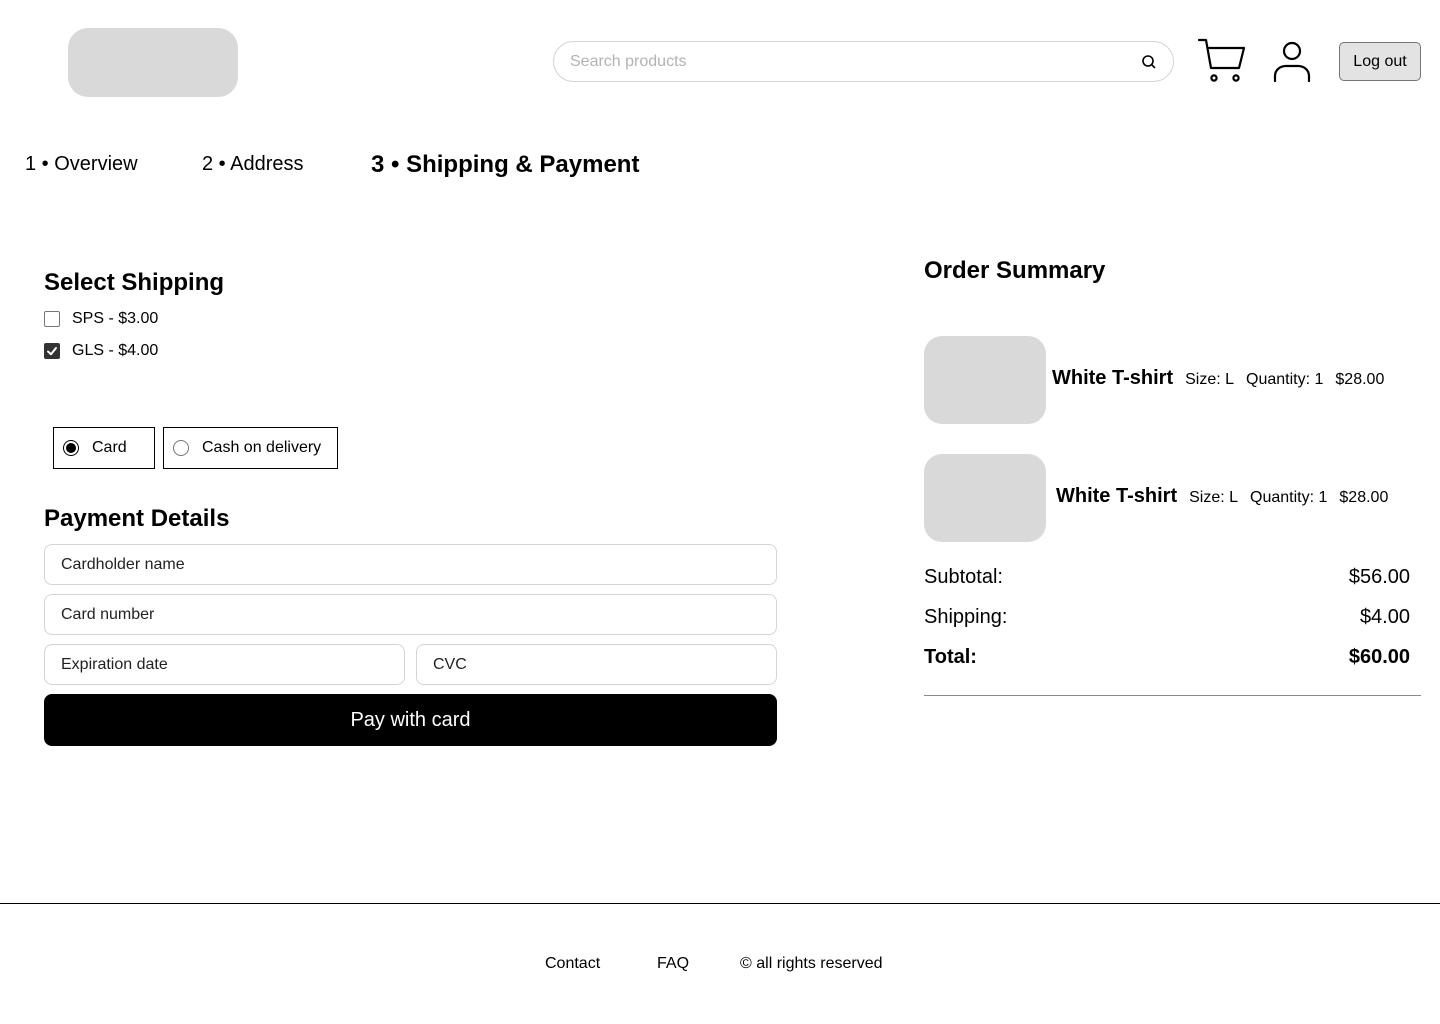 Image resolution: width=1440 pixels, height=1024 pixels. I want to click on cvc-field, so click(596, 664).